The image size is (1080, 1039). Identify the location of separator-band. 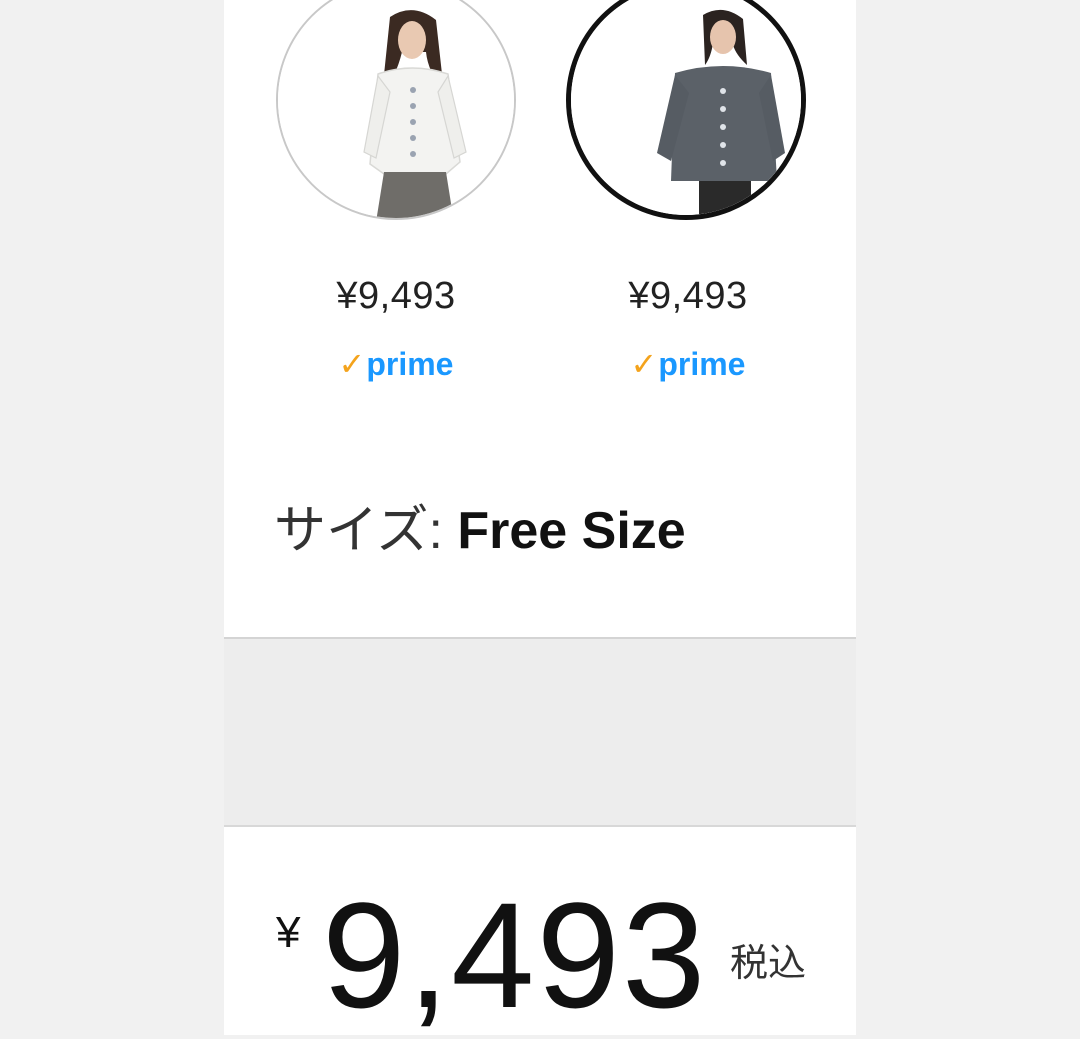
(540, 732).